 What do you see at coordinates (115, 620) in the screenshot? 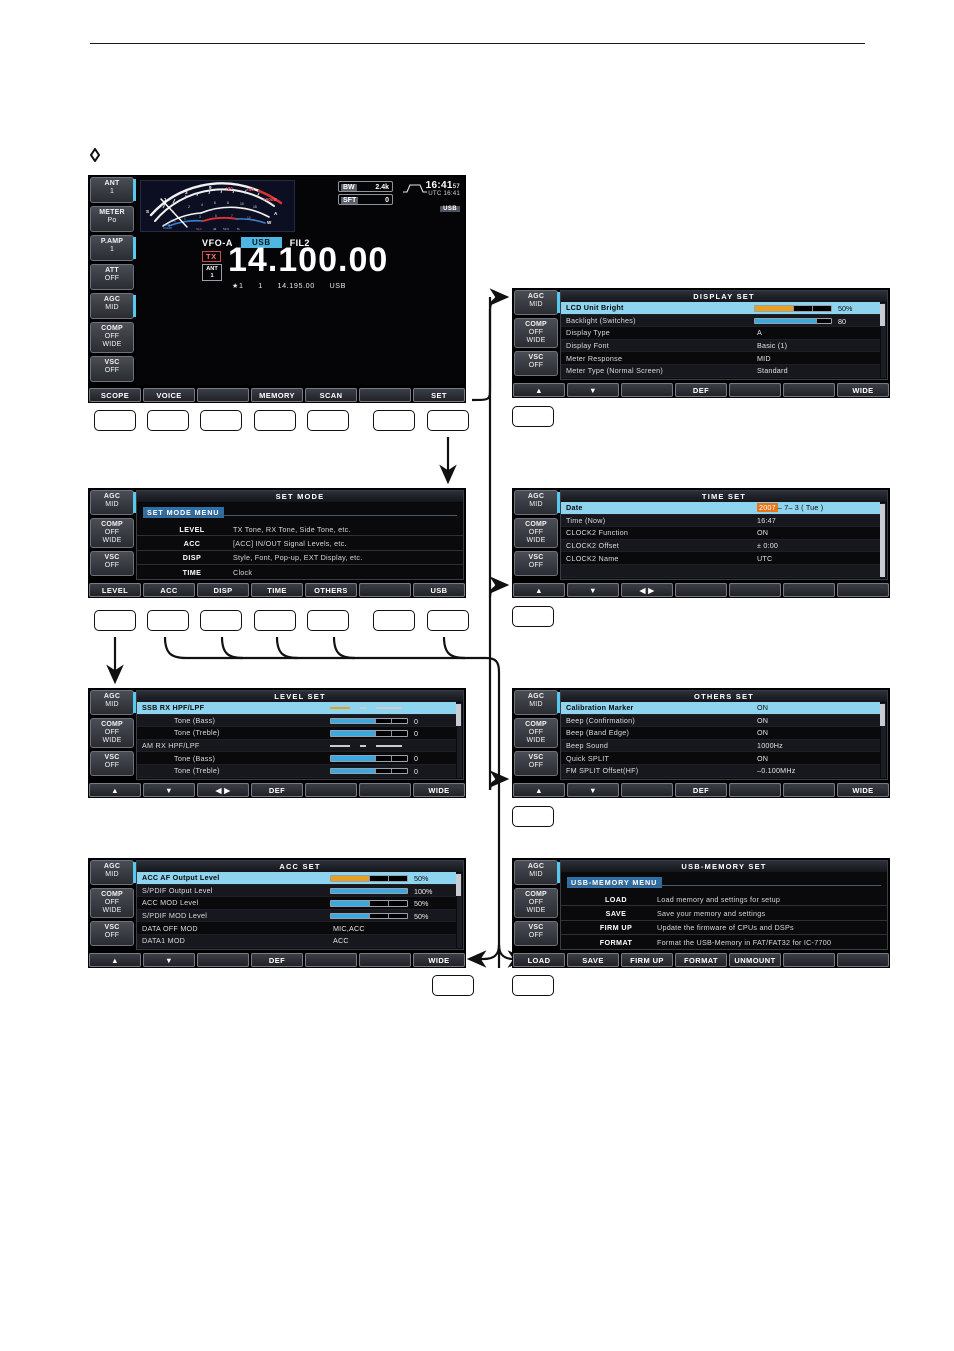
I see `push-button-level` at bounding box center [115, 620].